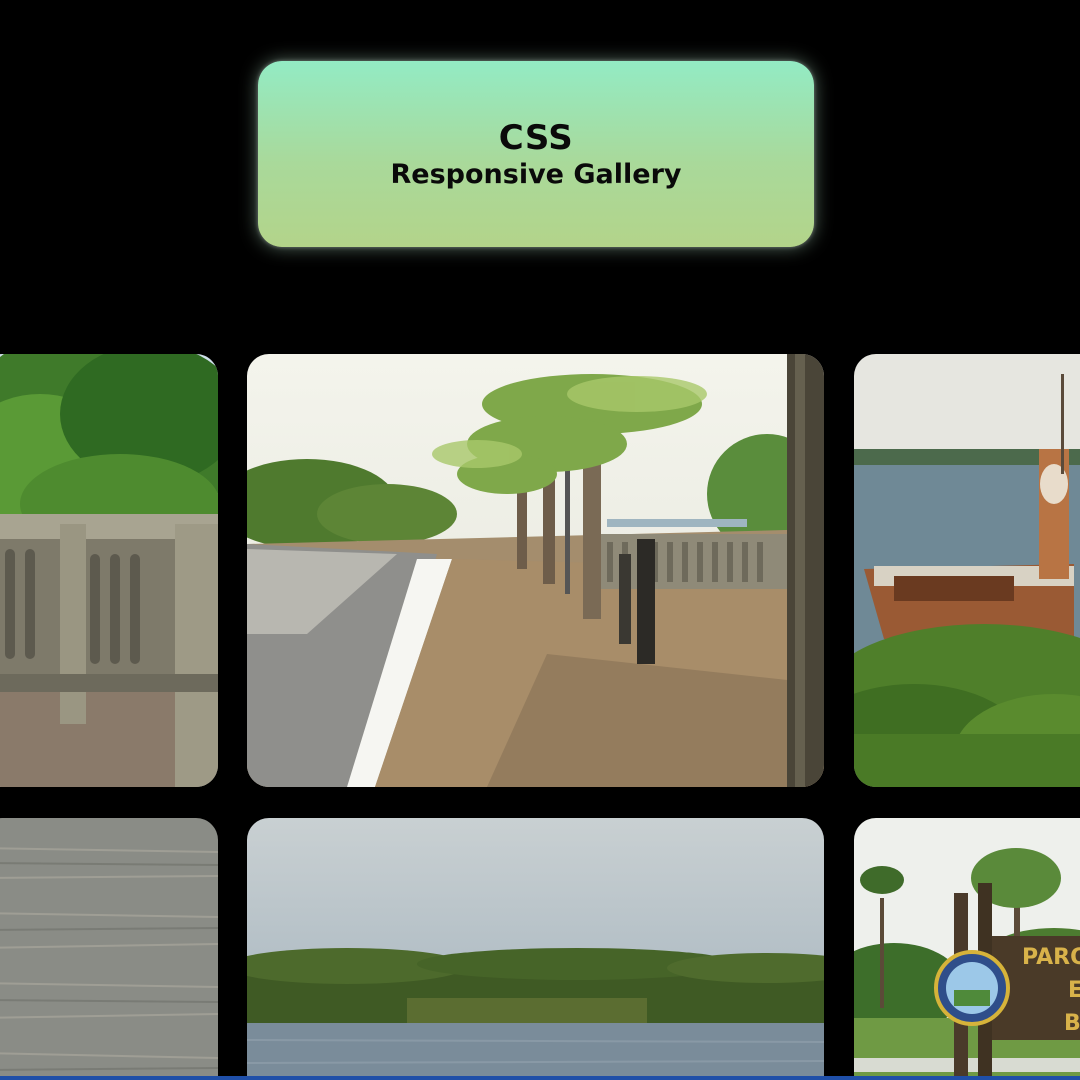  What do you see at coordinates (1072, 1023) in the screenshot?
I see `park-sign-line3: BI` at bounding box center [1072, 1023].